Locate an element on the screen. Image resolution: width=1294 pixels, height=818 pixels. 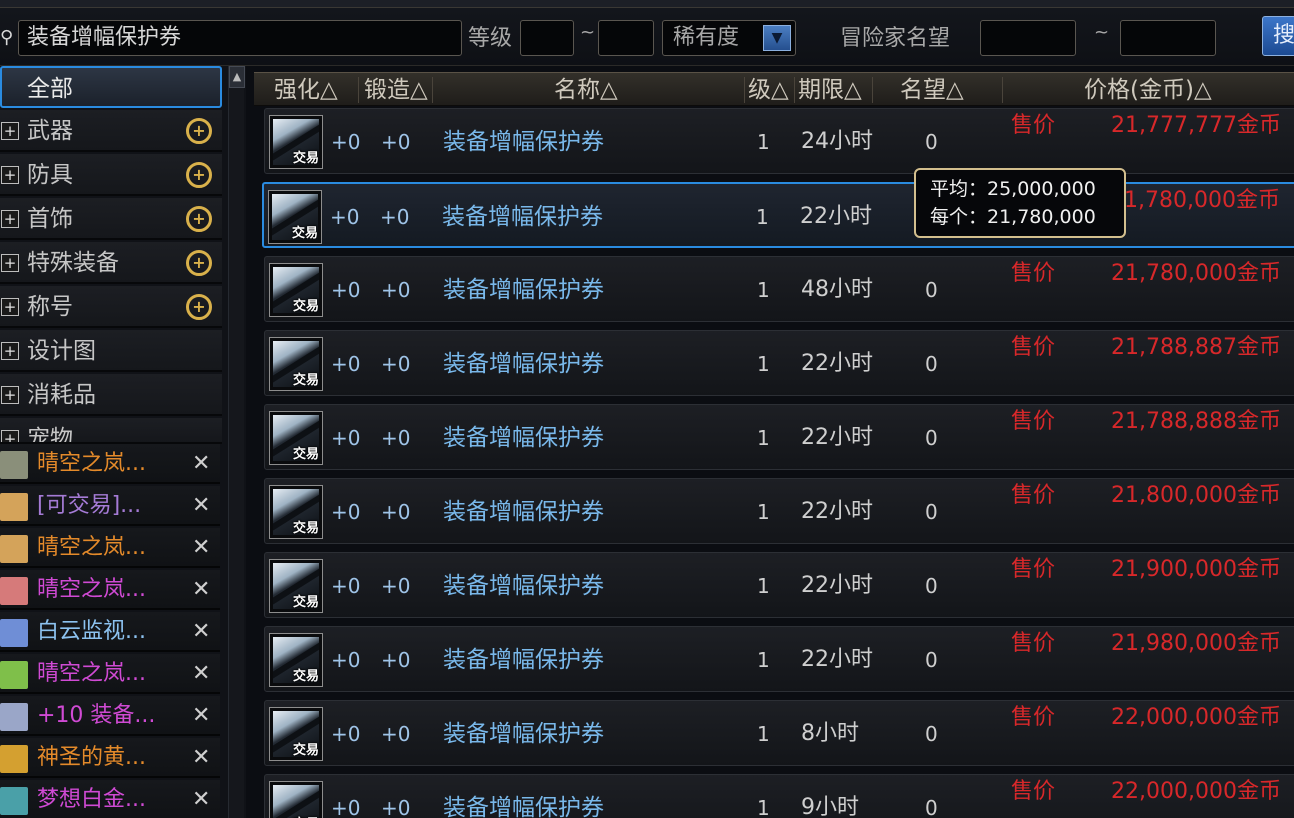
fame-min-input is located at coordinates (1028, 38).